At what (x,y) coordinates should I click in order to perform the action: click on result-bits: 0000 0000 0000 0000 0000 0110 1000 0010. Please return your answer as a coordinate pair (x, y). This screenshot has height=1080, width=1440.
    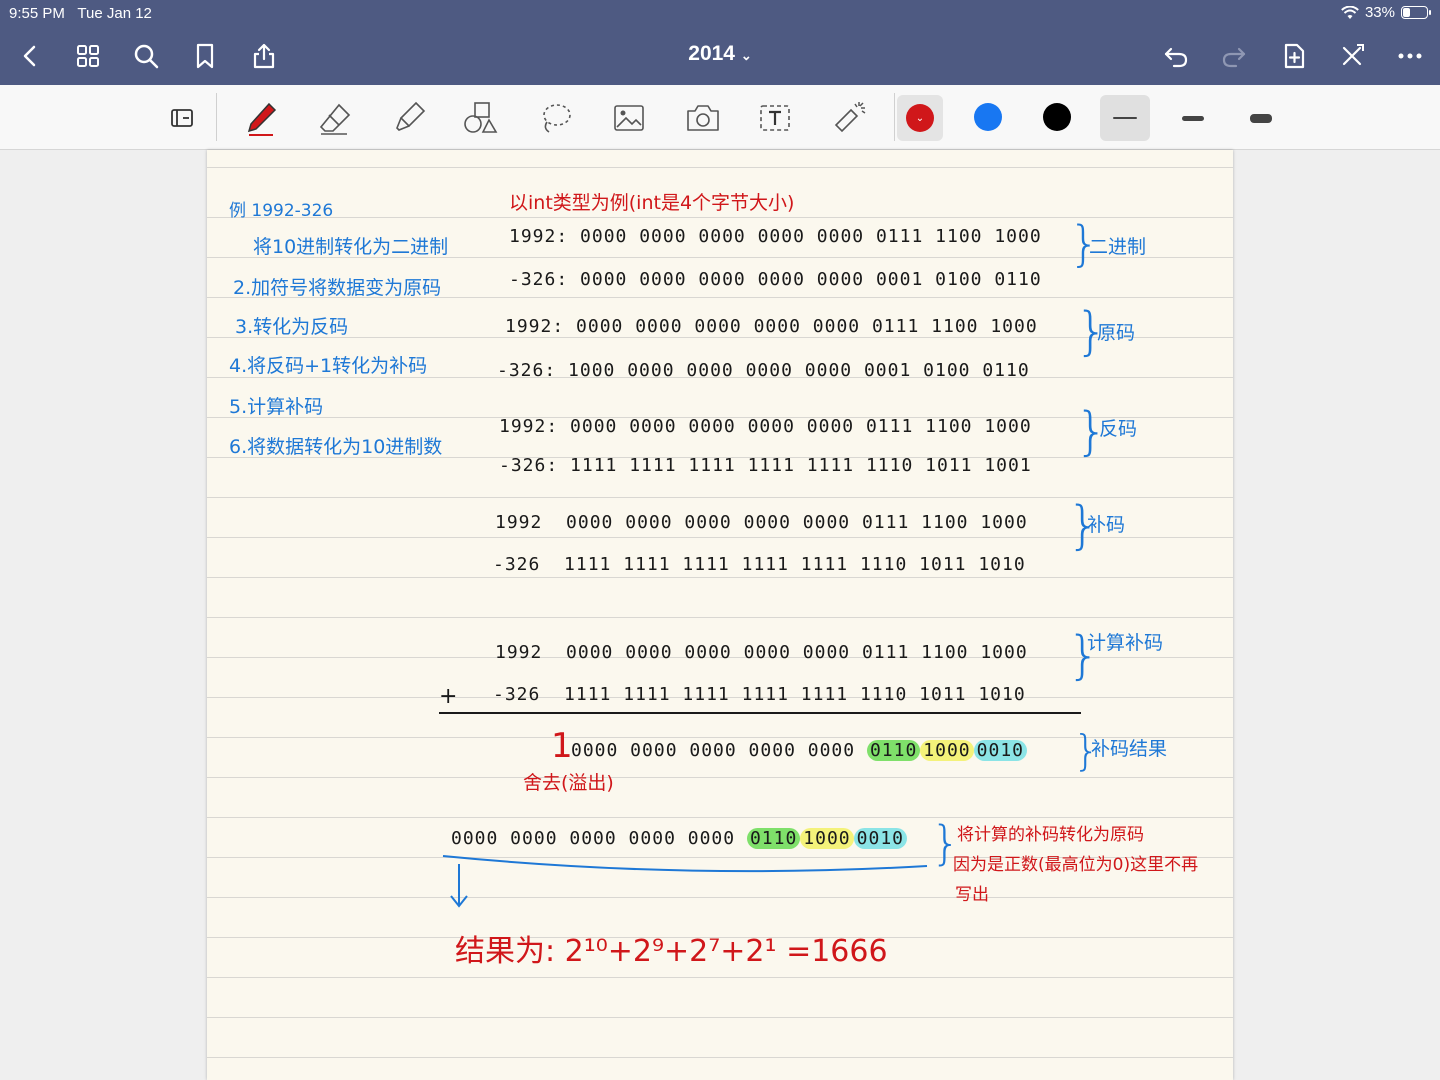
    Looking at the image, I should click on (799, 750).